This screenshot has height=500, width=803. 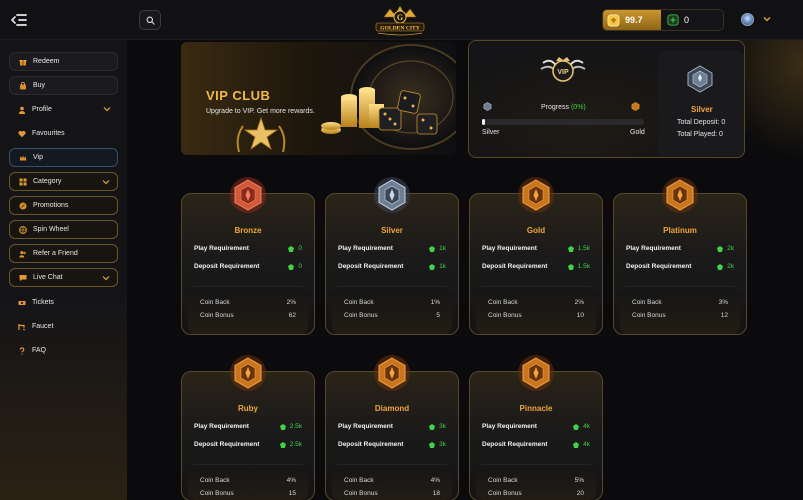 I want to click on avatar, so click(x=747, y=19).